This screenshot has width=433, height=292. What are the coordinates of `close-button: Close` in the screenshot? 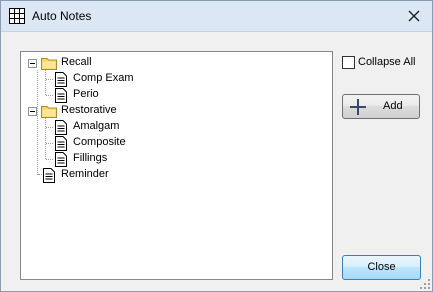 It's located at (381, 267).